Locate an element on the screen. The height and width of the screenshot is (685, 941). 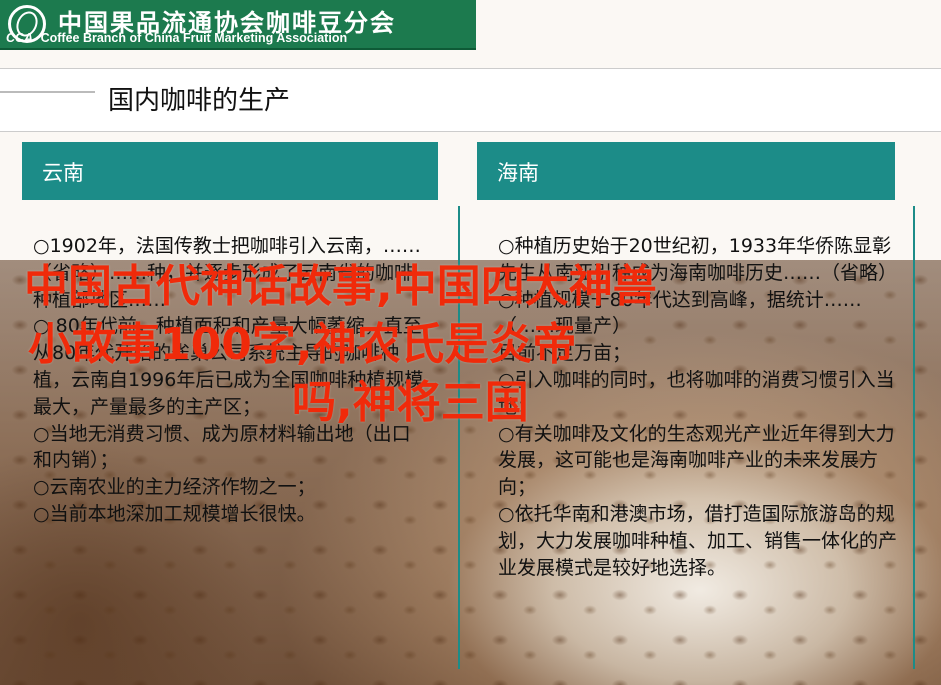
list-item: ○云南农业的主力经济作物之一； is located at coordinates (174, 487).